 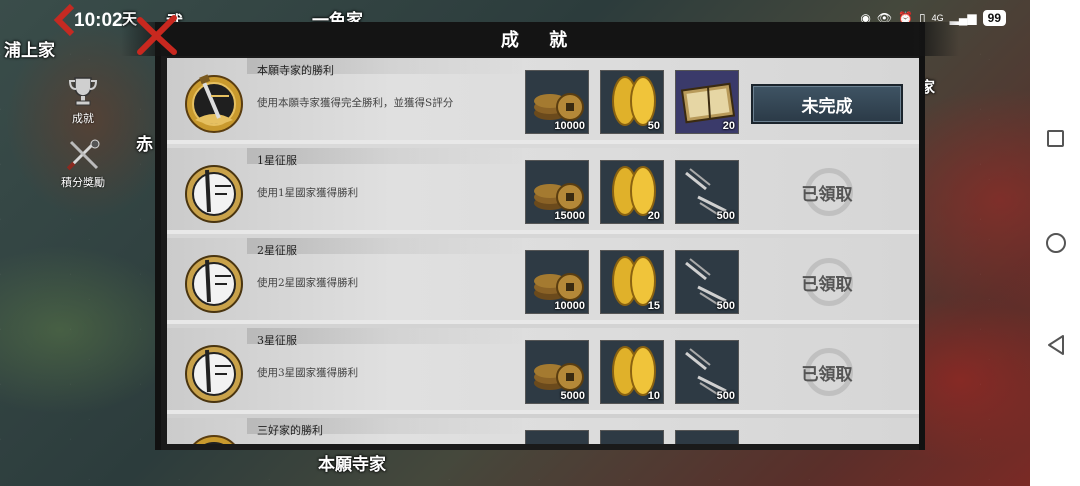 What do you see at coordinates (83, 91) in the screenshot?
I see `trophy-icon` at bounding box center [83, 91].